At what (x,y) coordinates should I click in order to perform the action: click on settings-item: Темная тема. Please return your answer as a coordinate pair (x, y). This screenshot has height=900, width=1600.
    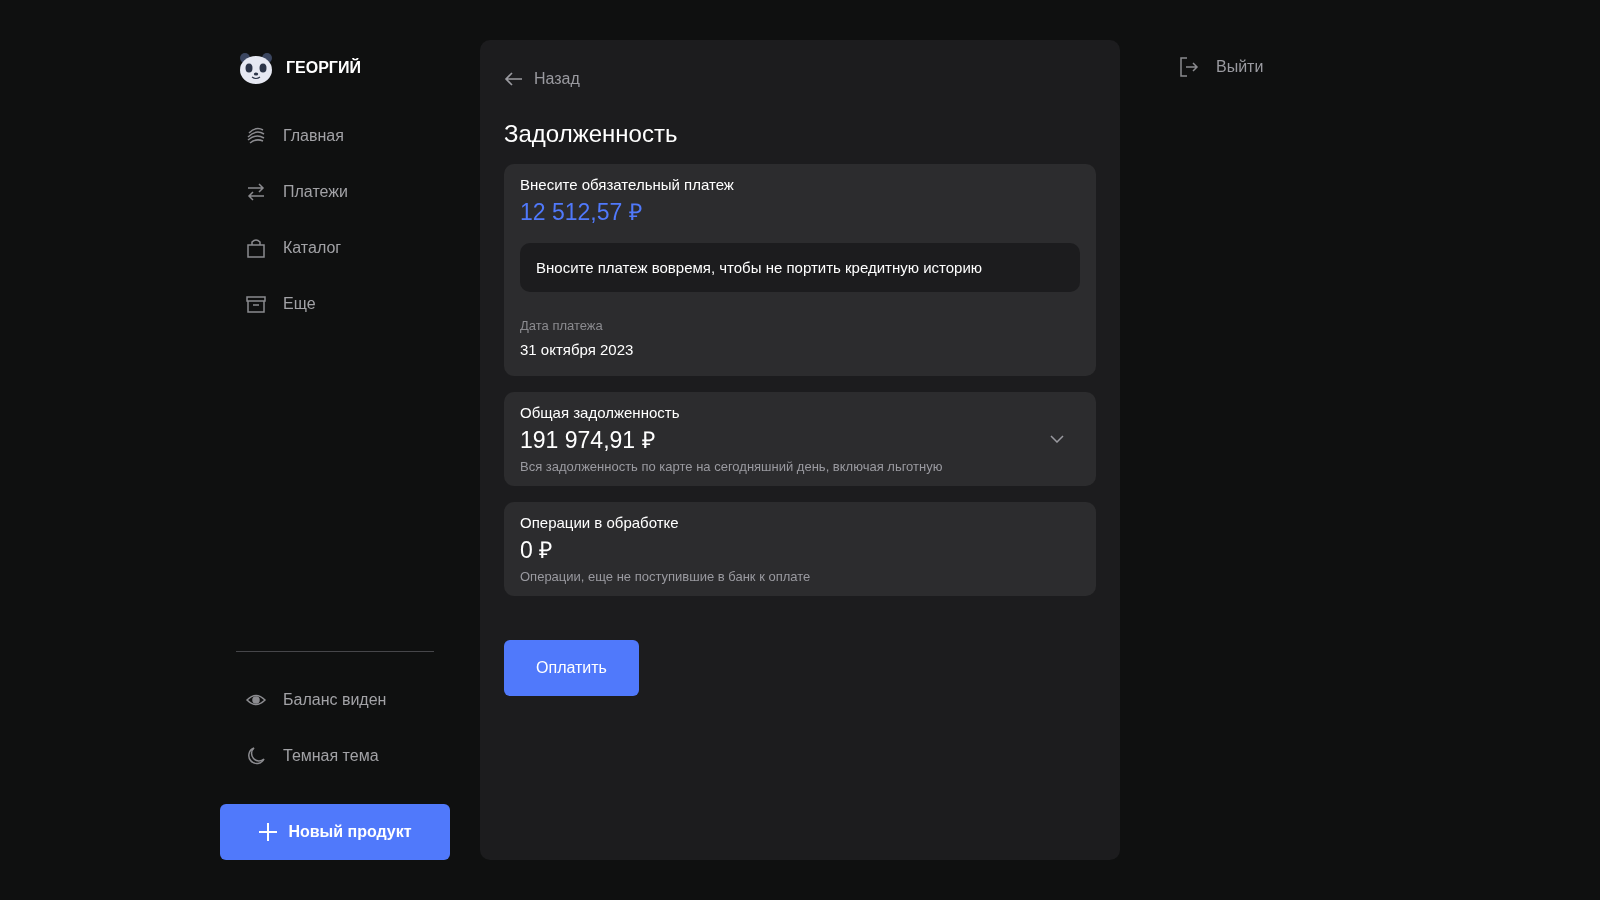
    Looking at the image, I should click on (335, 756).